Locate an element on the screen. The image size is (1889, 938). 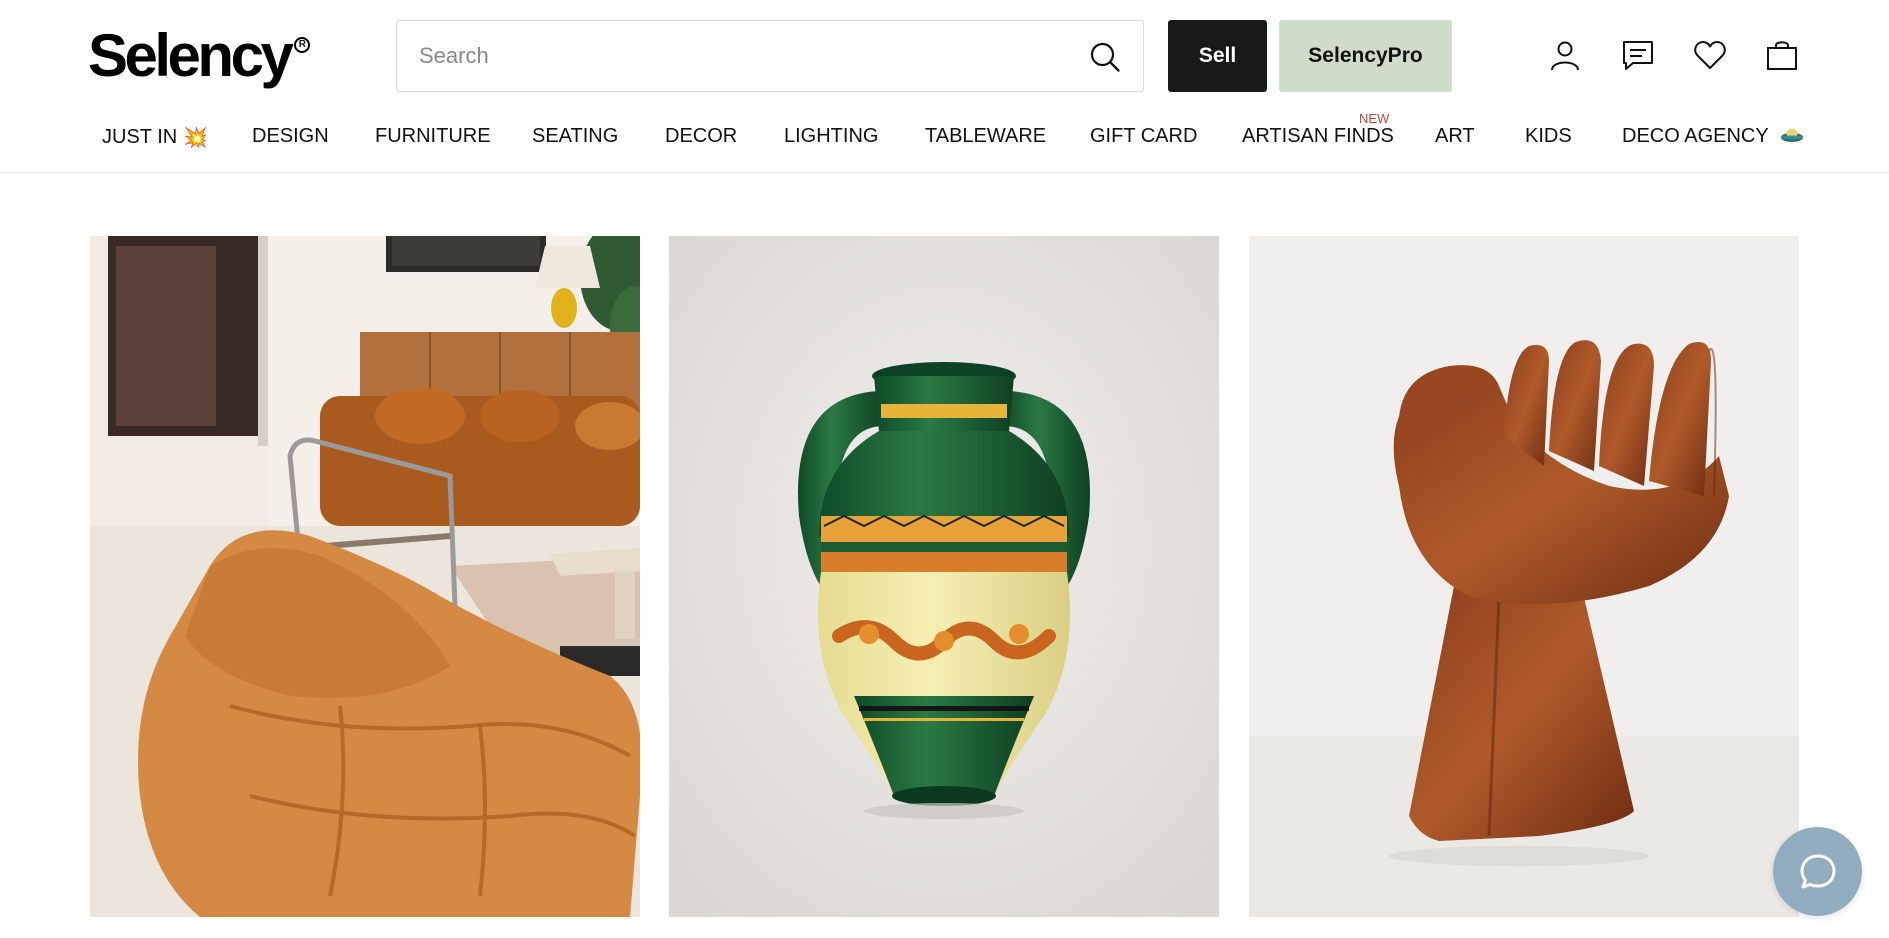
favorites-heart-icon is located at coordinates (1710, 55).